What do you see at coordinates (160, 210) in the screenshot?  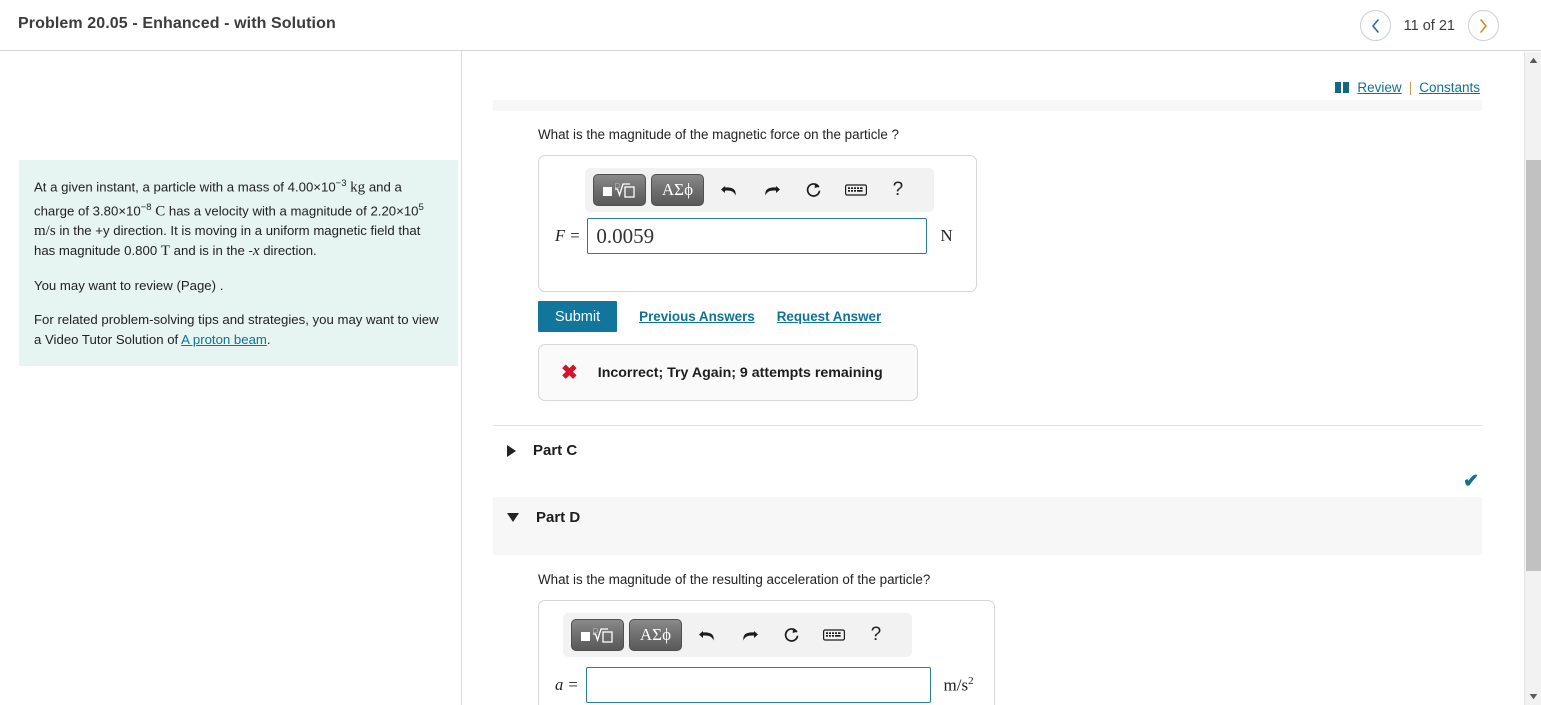 I see `problem-unit-c: C` at bounding box center [160, 210].